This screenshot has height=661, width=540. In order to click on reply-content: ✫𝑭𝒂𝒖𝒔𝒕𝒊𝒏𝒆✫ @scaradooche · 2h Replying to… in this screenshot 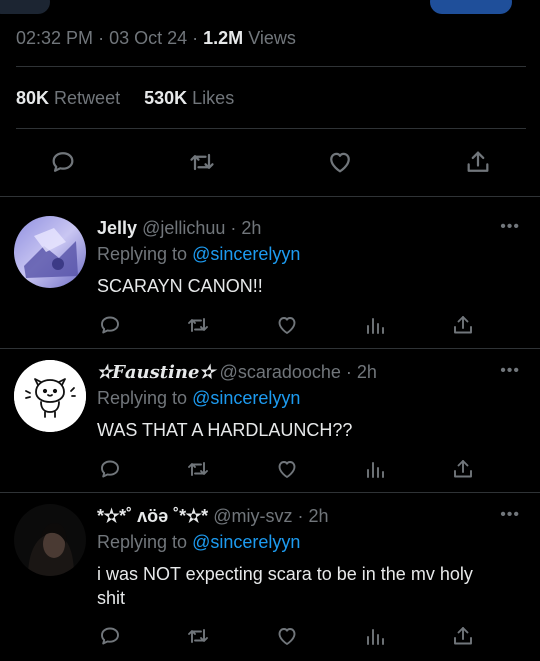, I will do `click(311, 401)`.